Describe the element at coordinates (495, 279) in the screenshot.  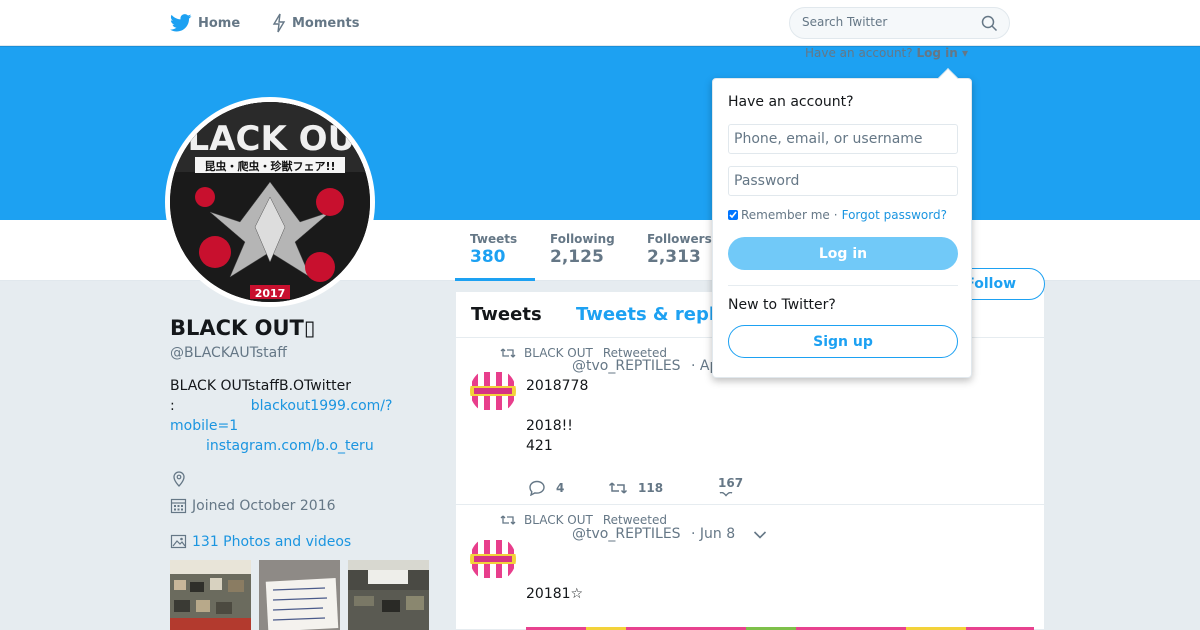
I see `active-tab-underline` at that location.